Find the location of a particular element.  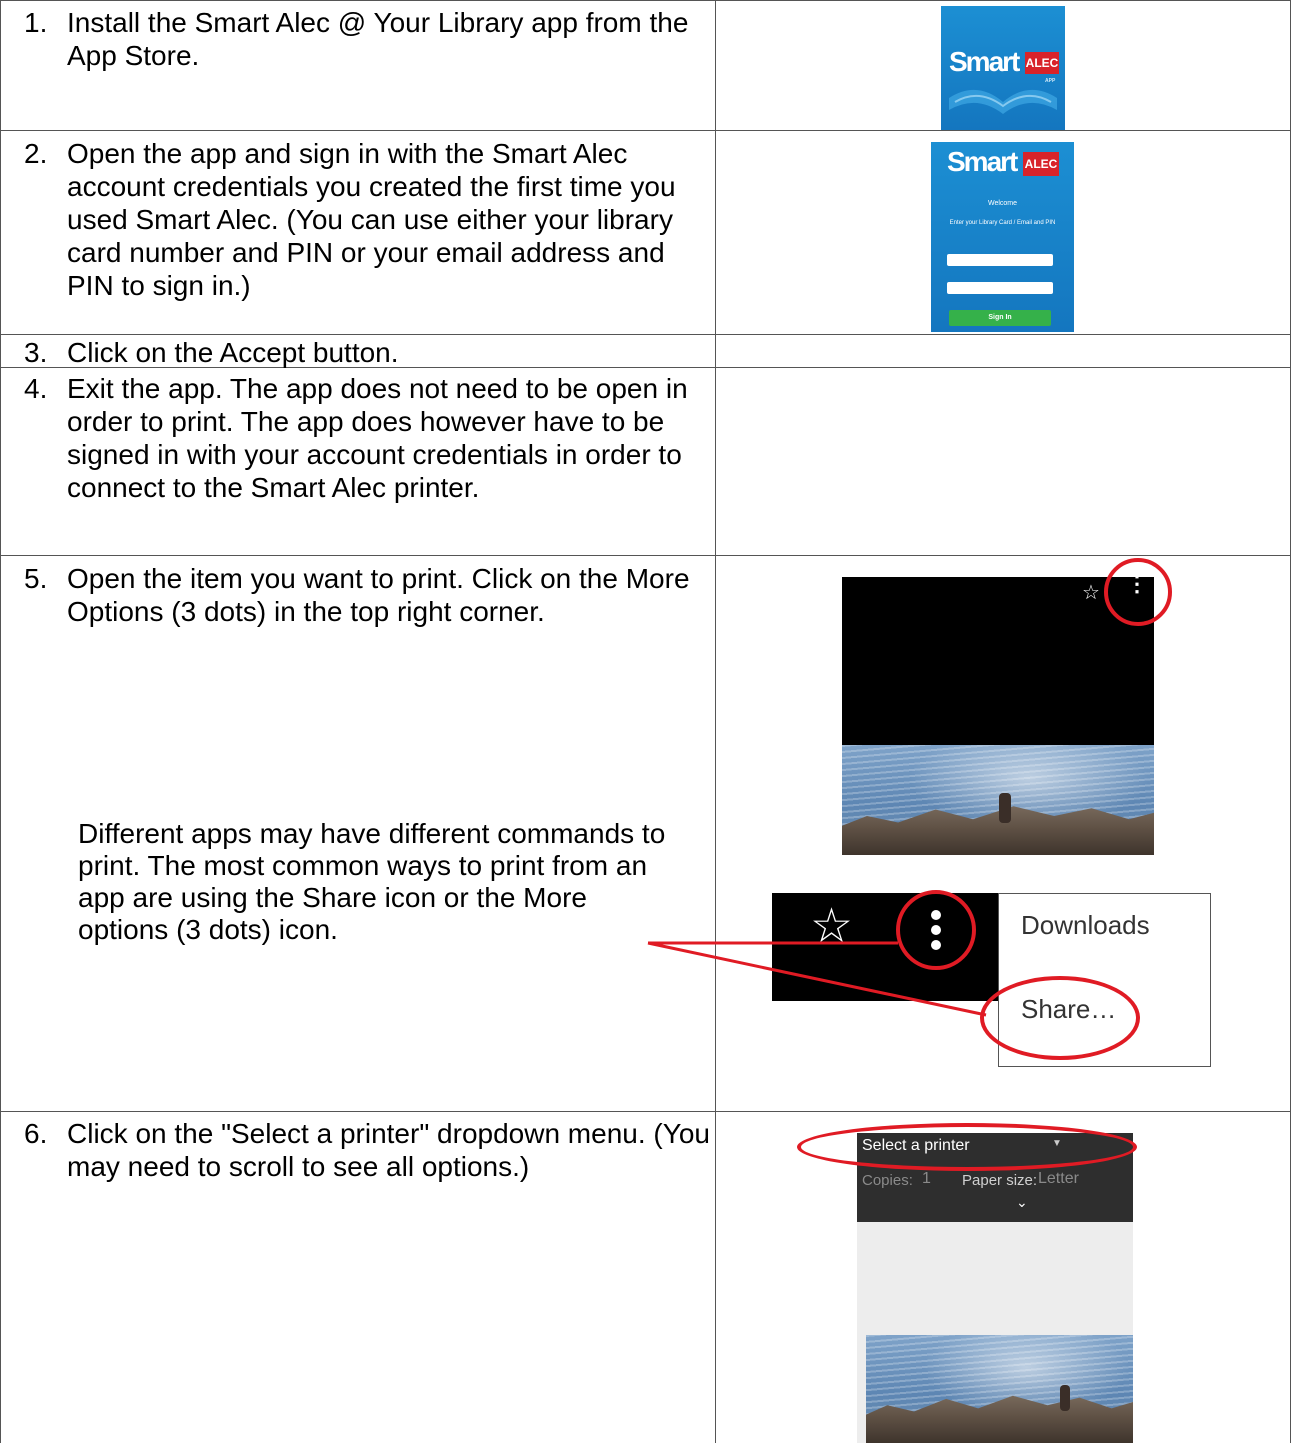

sign-in-button: Sign In is located at coordinates (1000, 318).